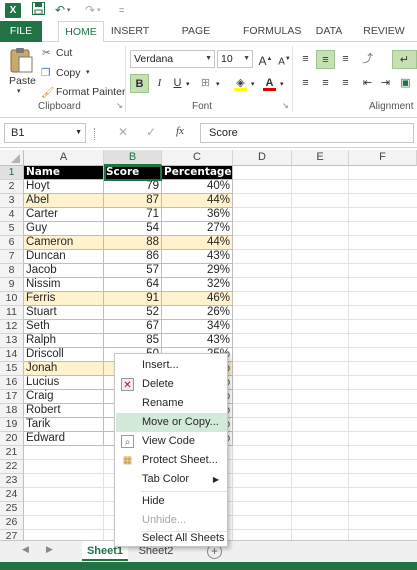 The height and width of the screenshot is (570, 417). What do you see at coordinates (64, 383) in the screenshot?
I see `cell-name: Lucius` at bounding box center [64, 383].